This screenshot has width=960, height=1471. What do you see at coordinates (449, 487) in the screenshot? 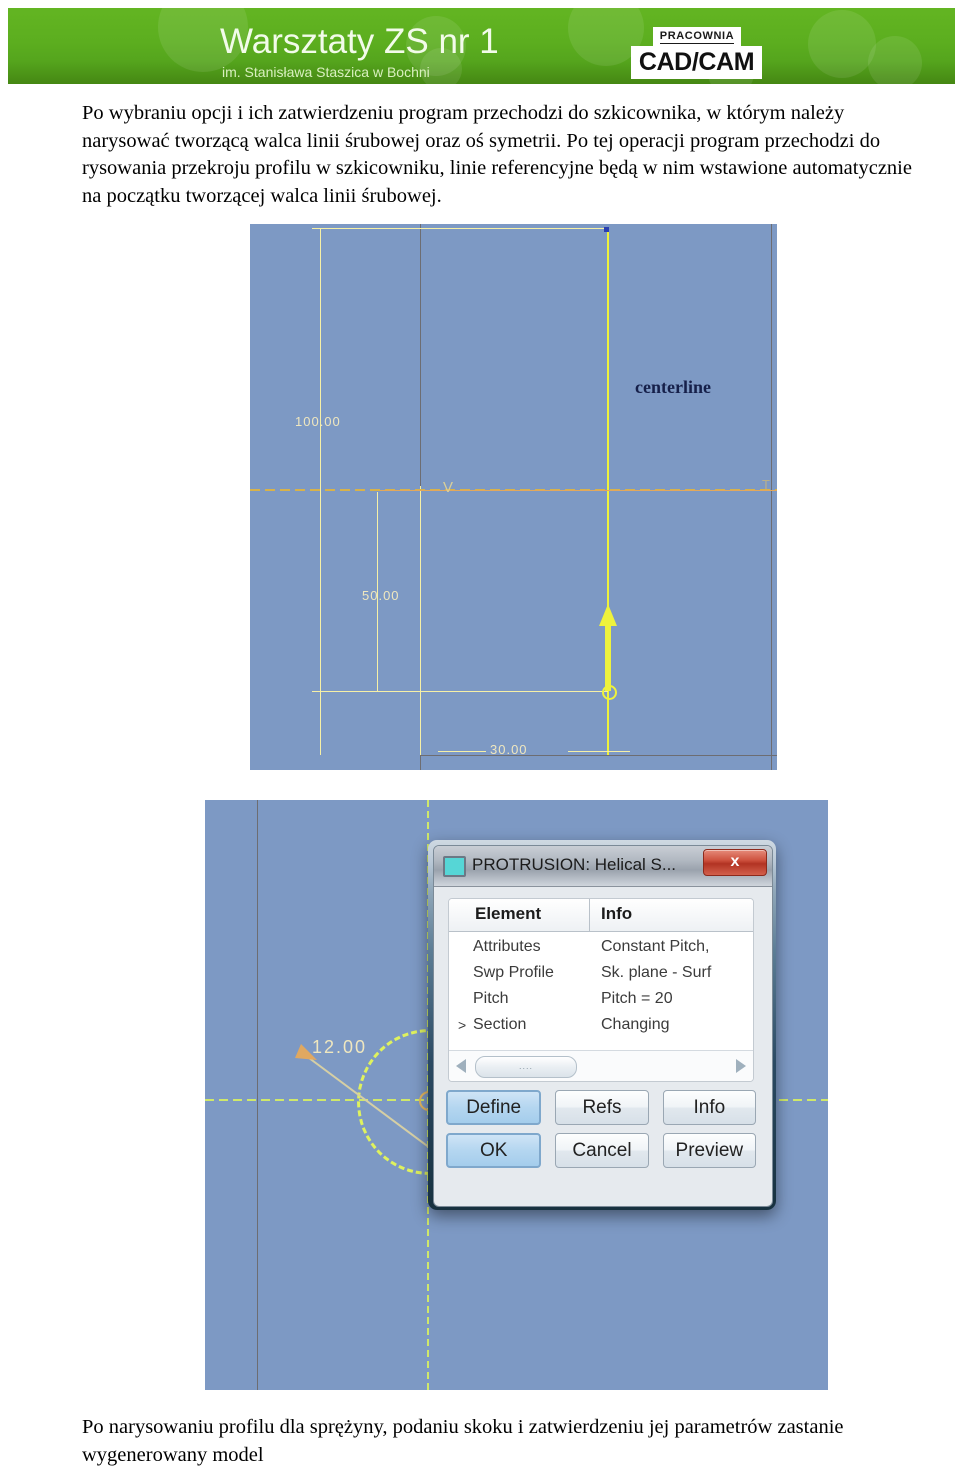
I see `constraint-glyph-v: V` at bounding box center [449, 487].